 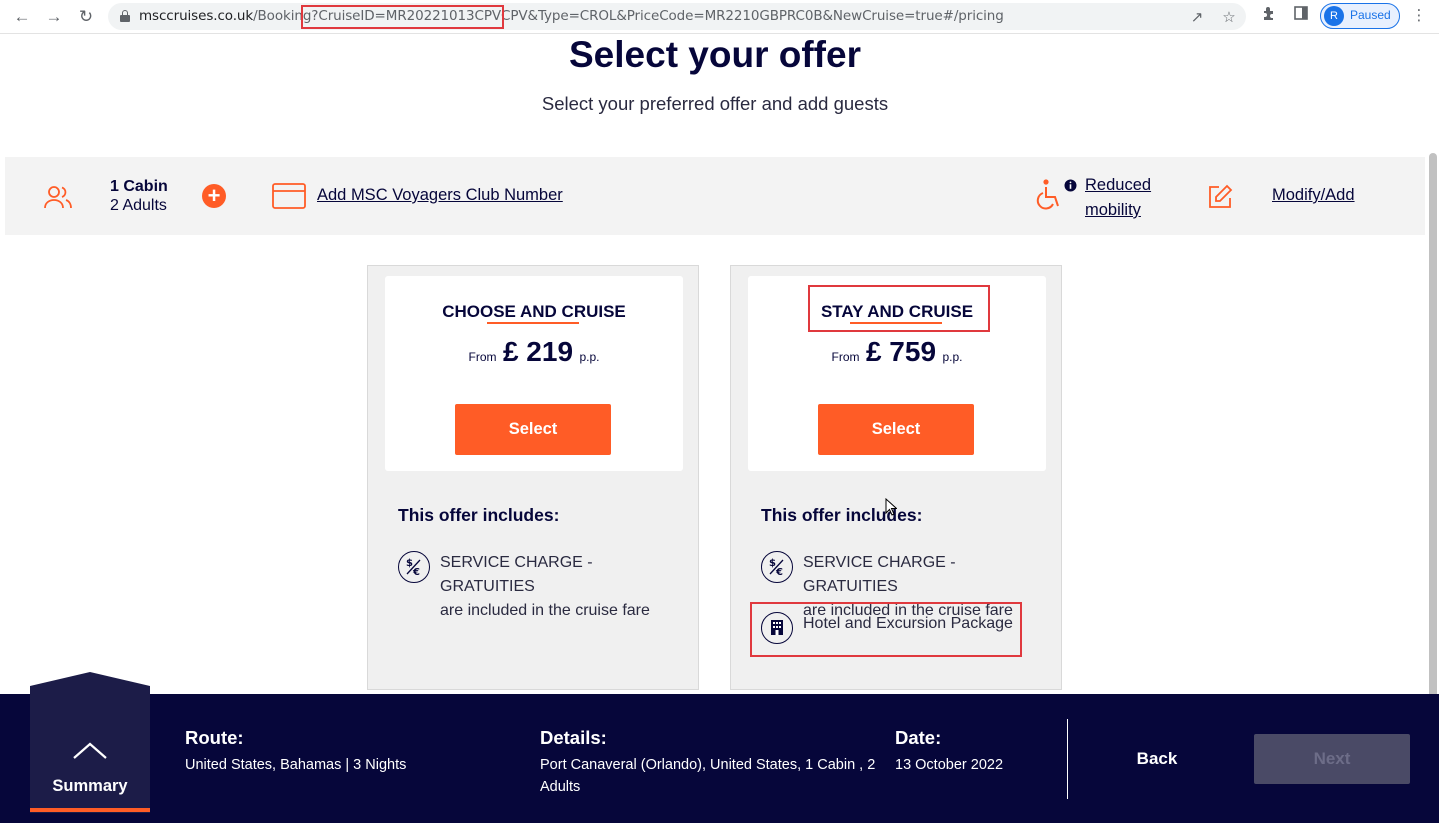 I want to click on adult-count: 2 Adults, so click(x=138, y=205).